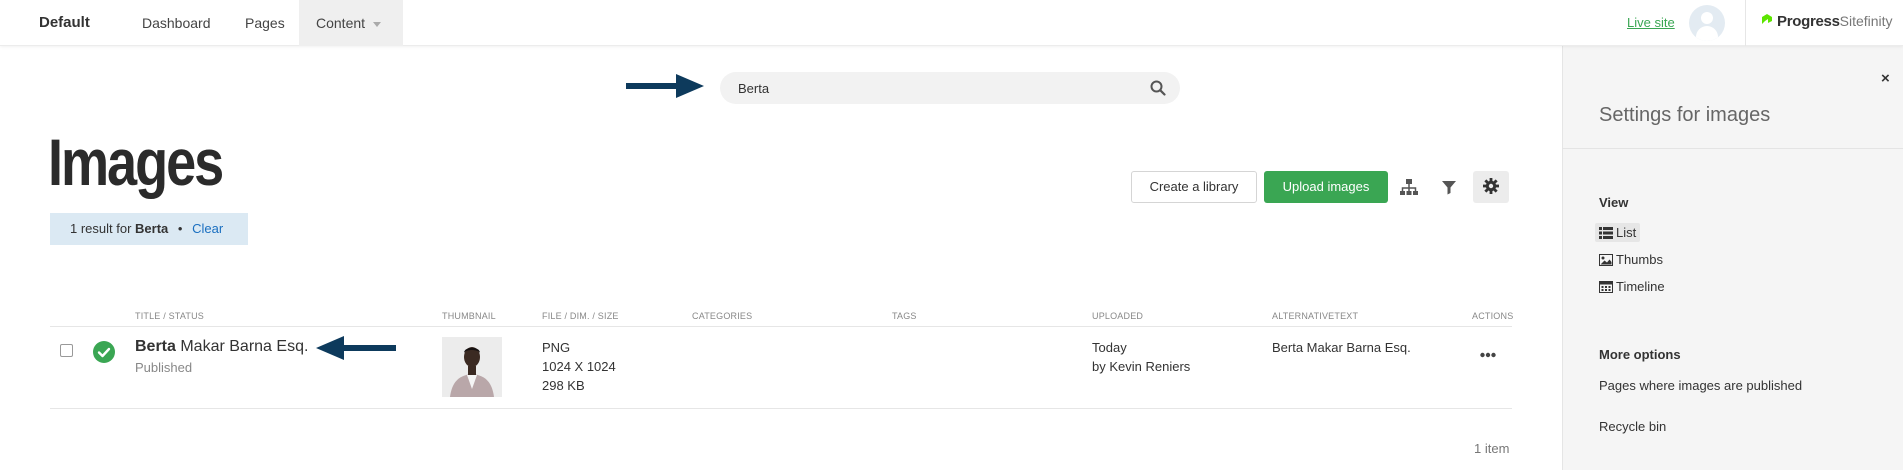  Describe the element at coordinates (1732, 148) in the screenshot. I see `panel-divider` at that location.